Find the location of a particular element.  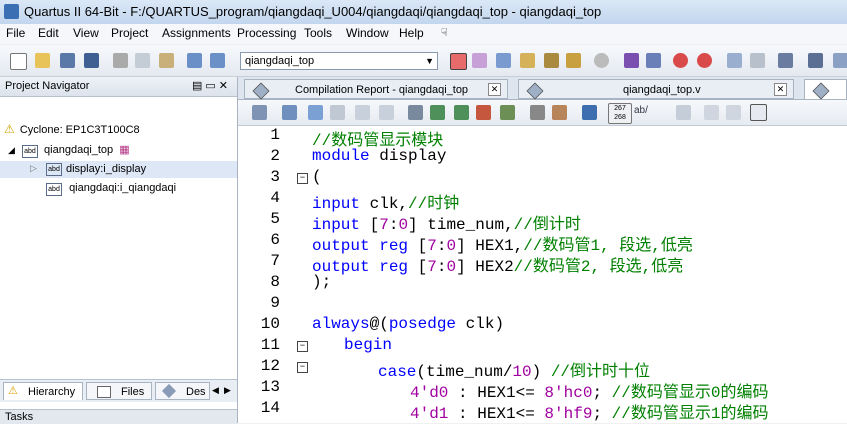

tab-scroll-right-icon: ▶ is located at coordinates (227, 390).